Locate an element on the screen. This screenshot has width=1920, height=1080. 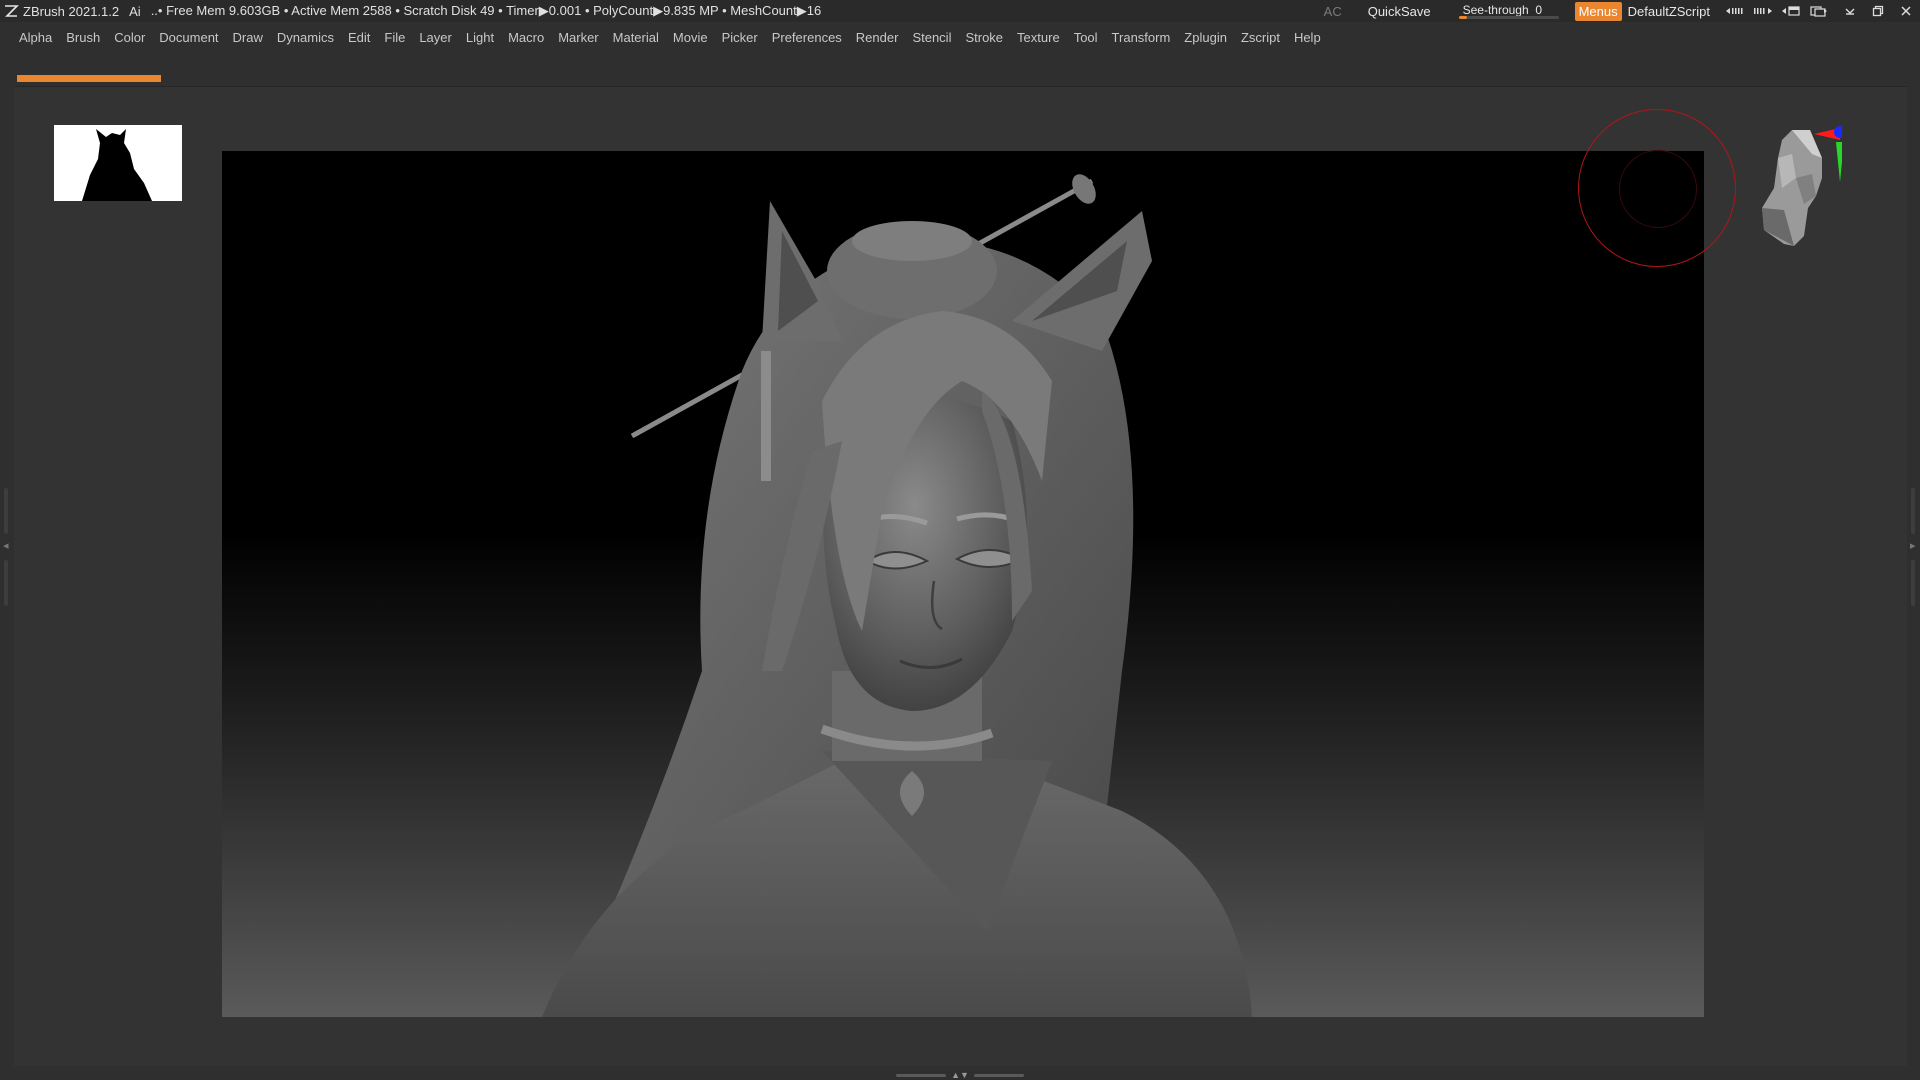
menu-material: Material is located at coordinates (636, 37).